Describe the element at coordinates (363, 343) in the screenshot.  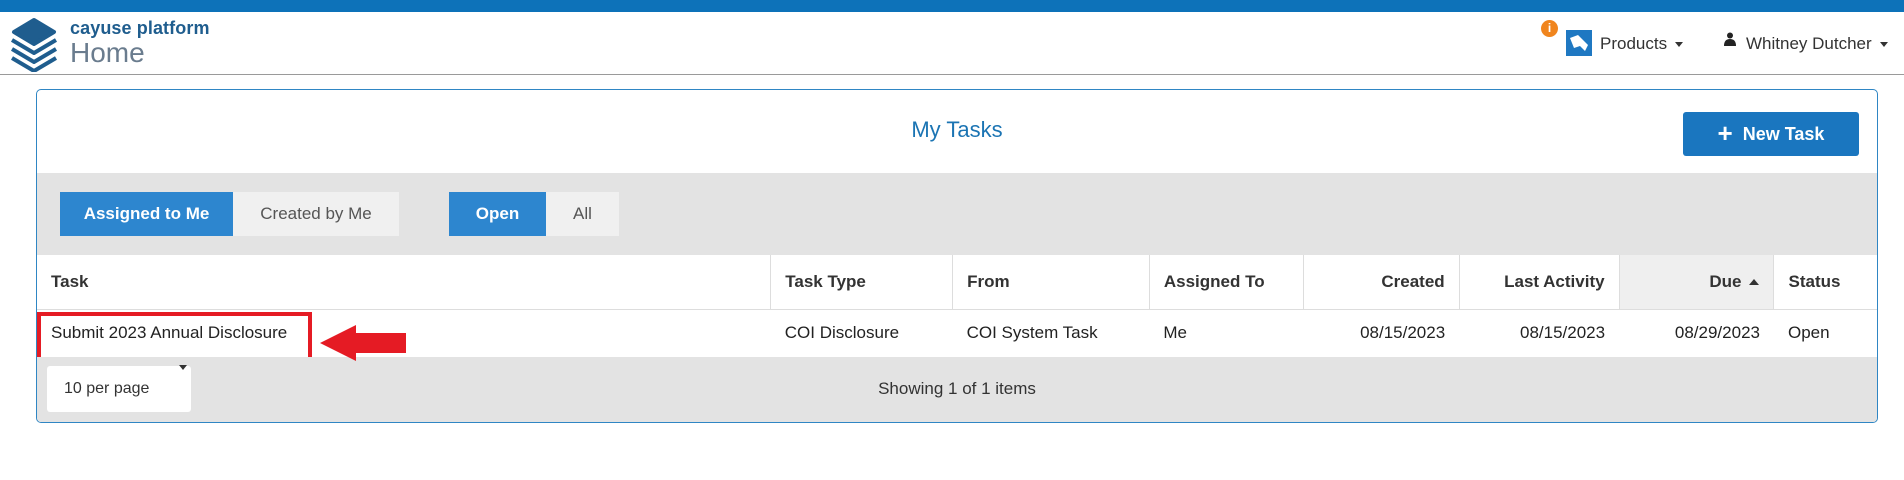
I see `red-arrow-annotation-icon` at that location.